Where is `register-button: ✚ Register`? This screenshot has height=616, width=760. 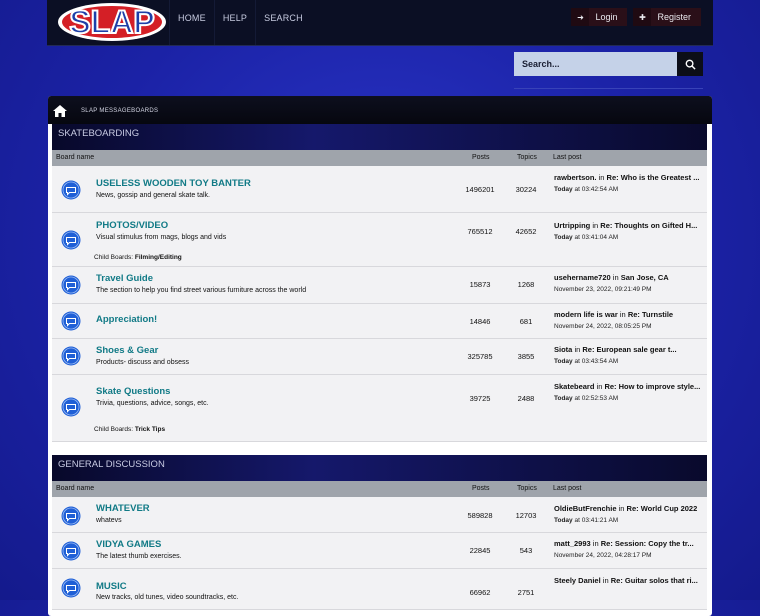
register-button: ✚ Register is located at coordinates (667, 17).